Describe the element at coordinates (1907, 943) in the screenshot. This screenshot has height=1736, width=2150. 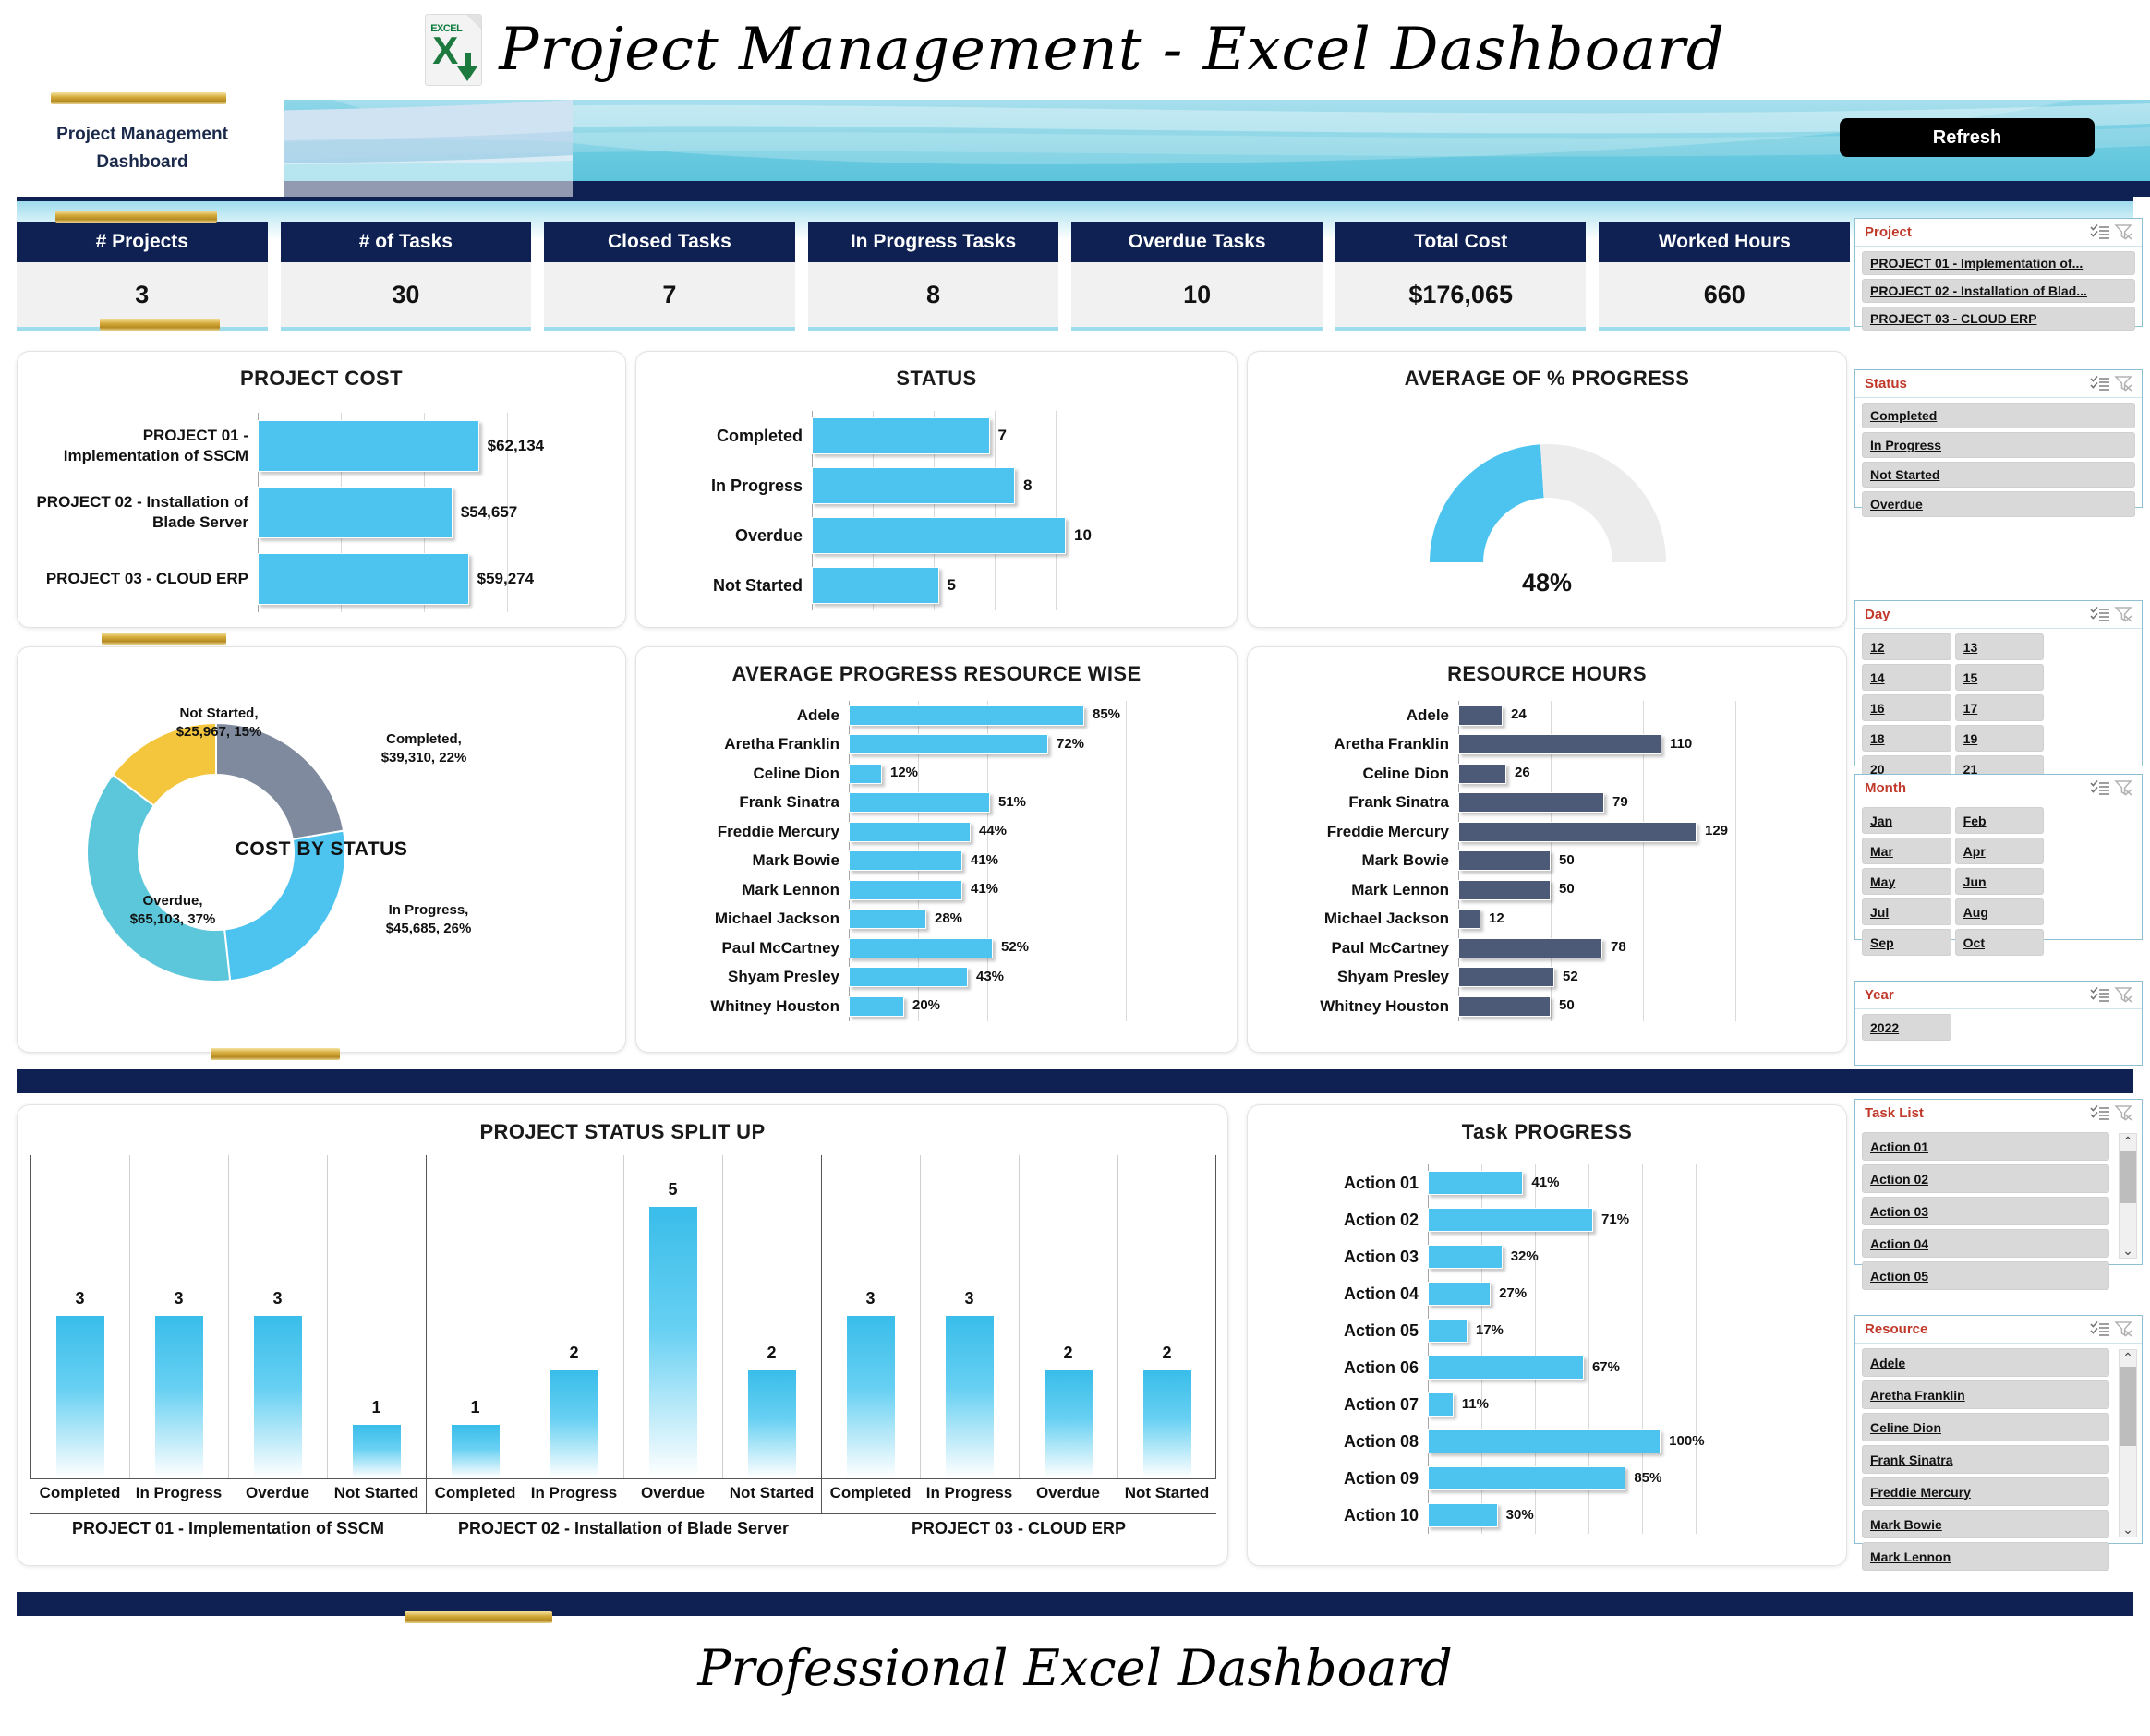
I see `slicer-item: Sep` at that location.